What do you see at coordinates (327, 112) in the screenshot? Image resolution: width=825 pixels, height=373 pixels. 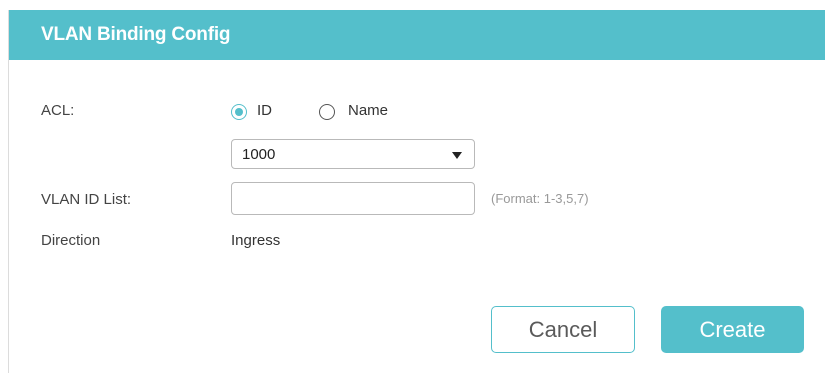 I see `acl-name-radio` at bounding box center [327, 112].